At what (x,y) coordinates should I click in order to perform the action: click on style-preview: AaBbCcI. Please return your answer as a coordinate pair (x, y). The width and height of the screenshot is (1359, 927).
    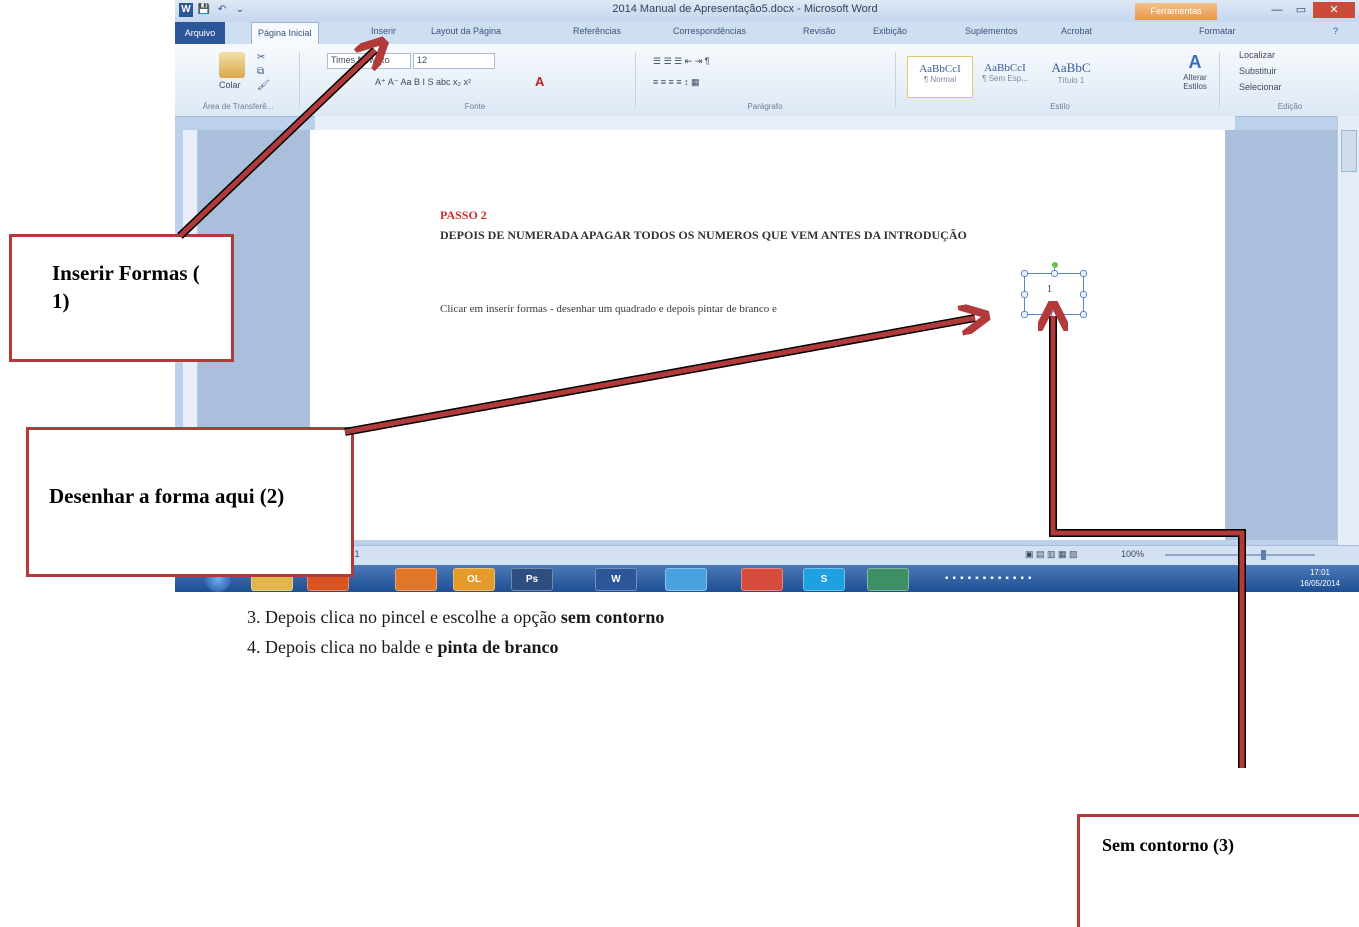
    Looking at the image, I should click on (940, 69).